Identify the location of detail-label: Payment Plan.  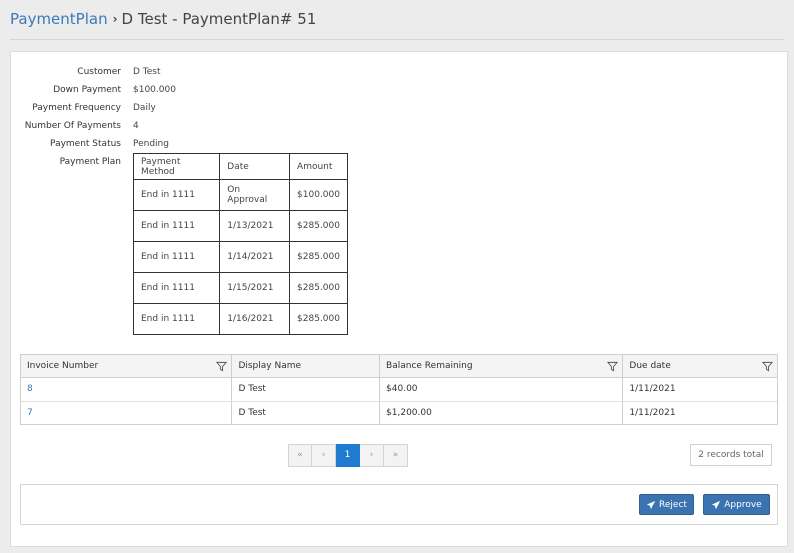
(90, 162).